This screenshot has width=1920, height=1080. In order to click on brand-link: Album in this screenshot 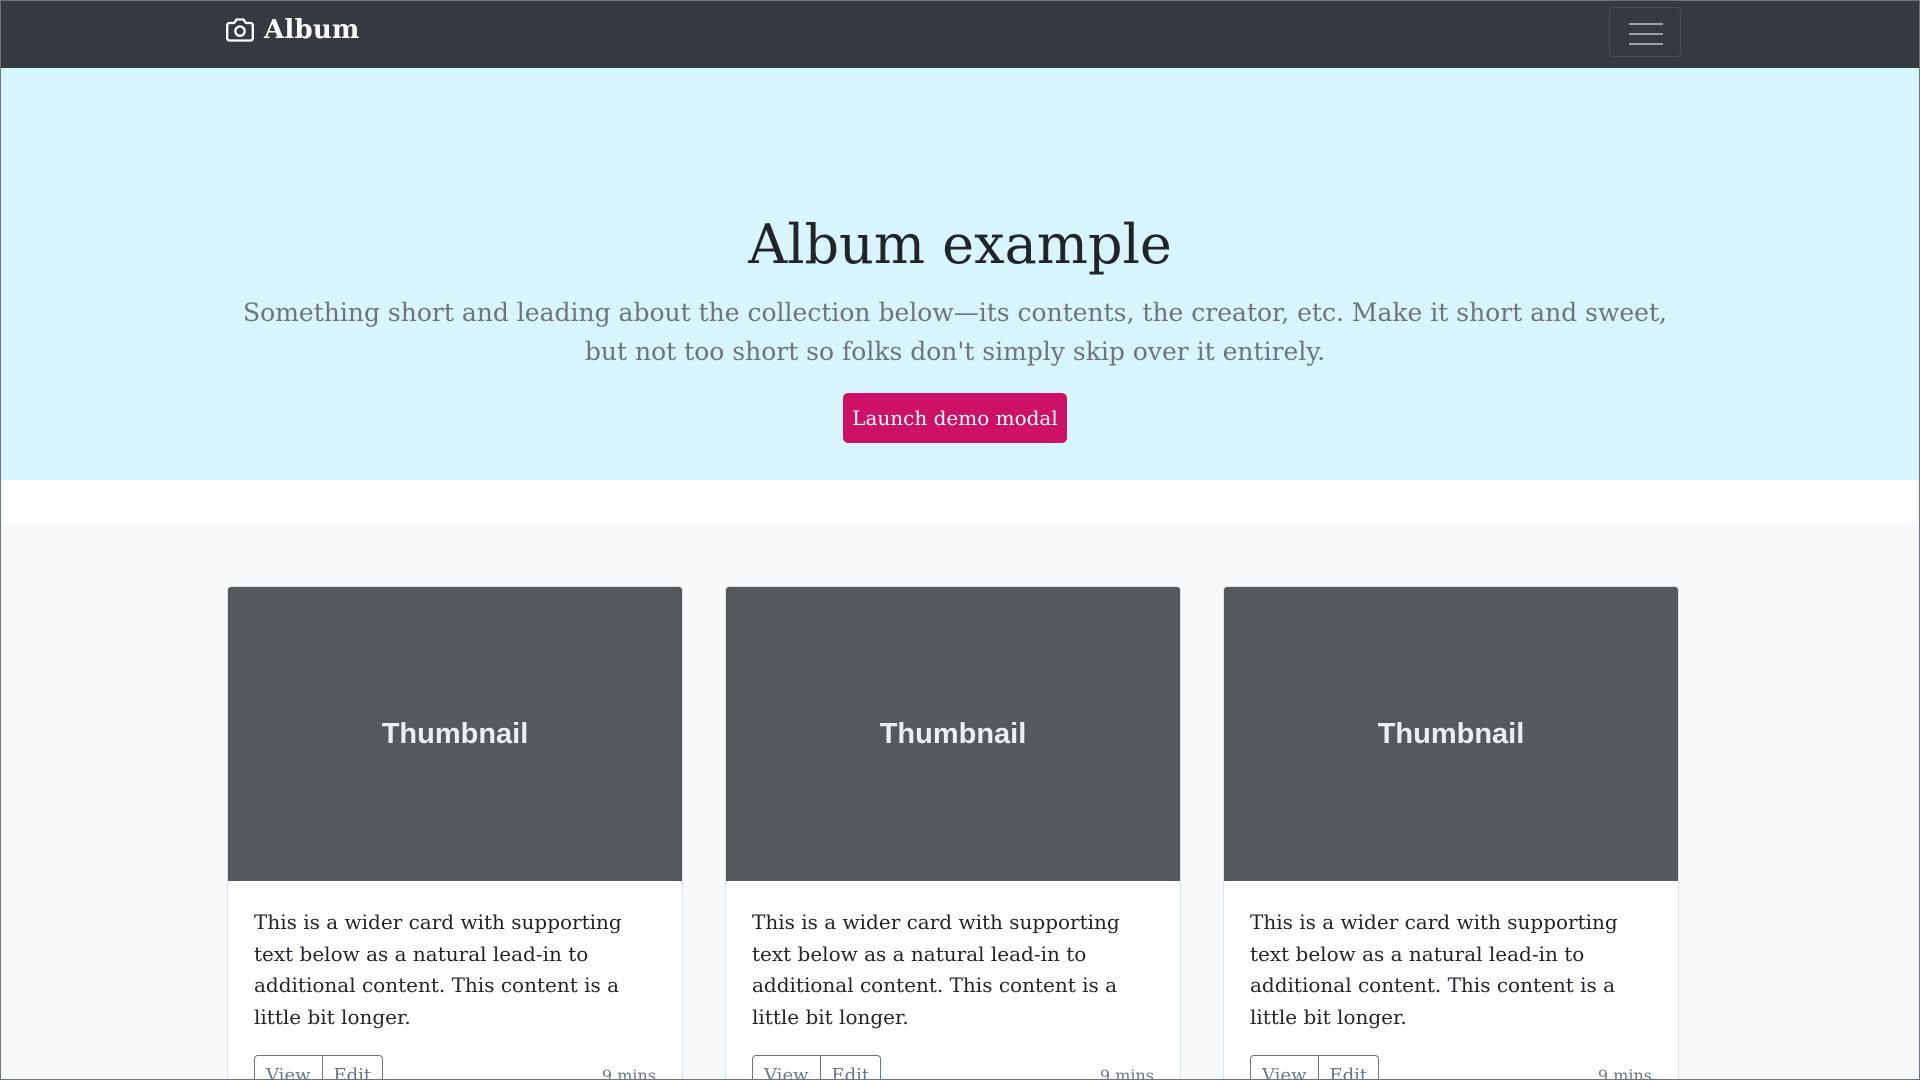, I will do `click(293, 30)`.